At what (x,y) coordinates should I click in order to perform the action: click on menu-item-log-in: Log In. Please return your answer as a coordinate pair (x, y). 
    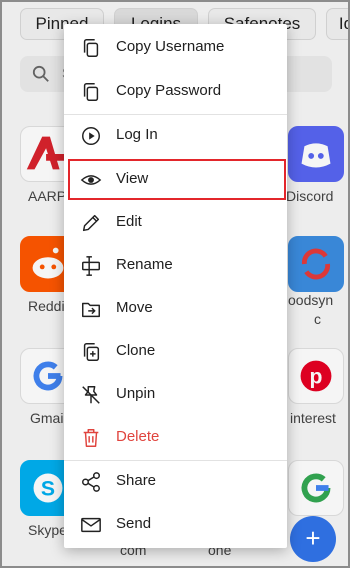
    Looking at the image, I should click on (175, 135).